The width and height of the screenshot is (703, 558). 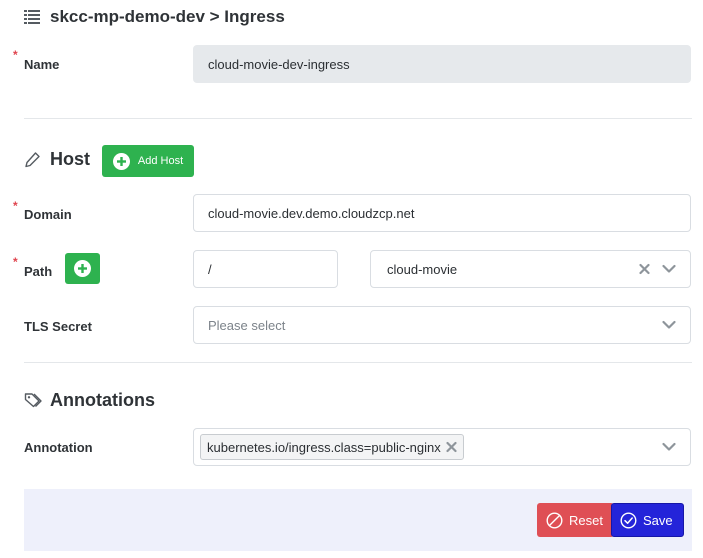 I want to click on remove-tag-icon, so click(x=451, y=447).